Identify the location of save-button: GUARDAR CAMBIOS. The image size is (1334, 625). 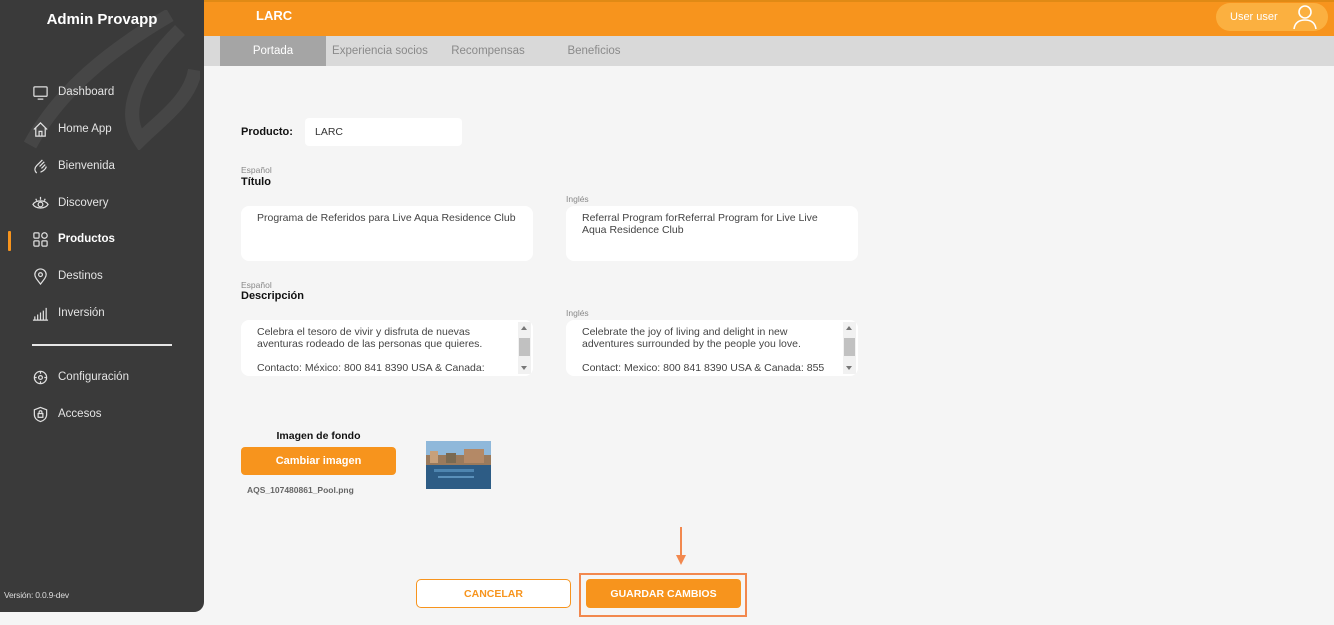
(663, 593).